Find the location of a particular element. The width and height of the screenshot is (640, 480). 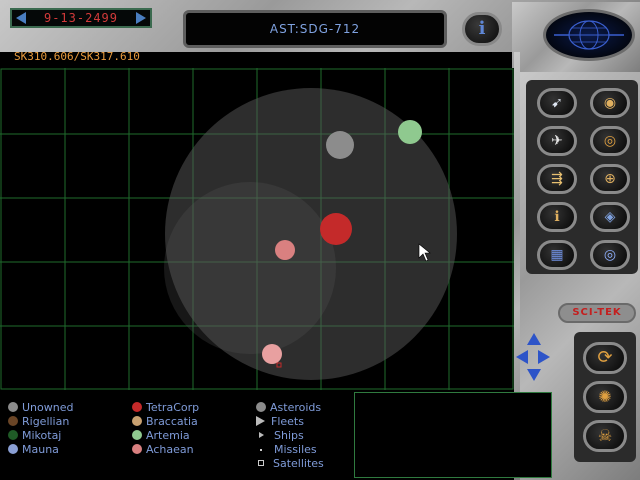

legend-label: Asteroids is located at coordinates (296, 407).